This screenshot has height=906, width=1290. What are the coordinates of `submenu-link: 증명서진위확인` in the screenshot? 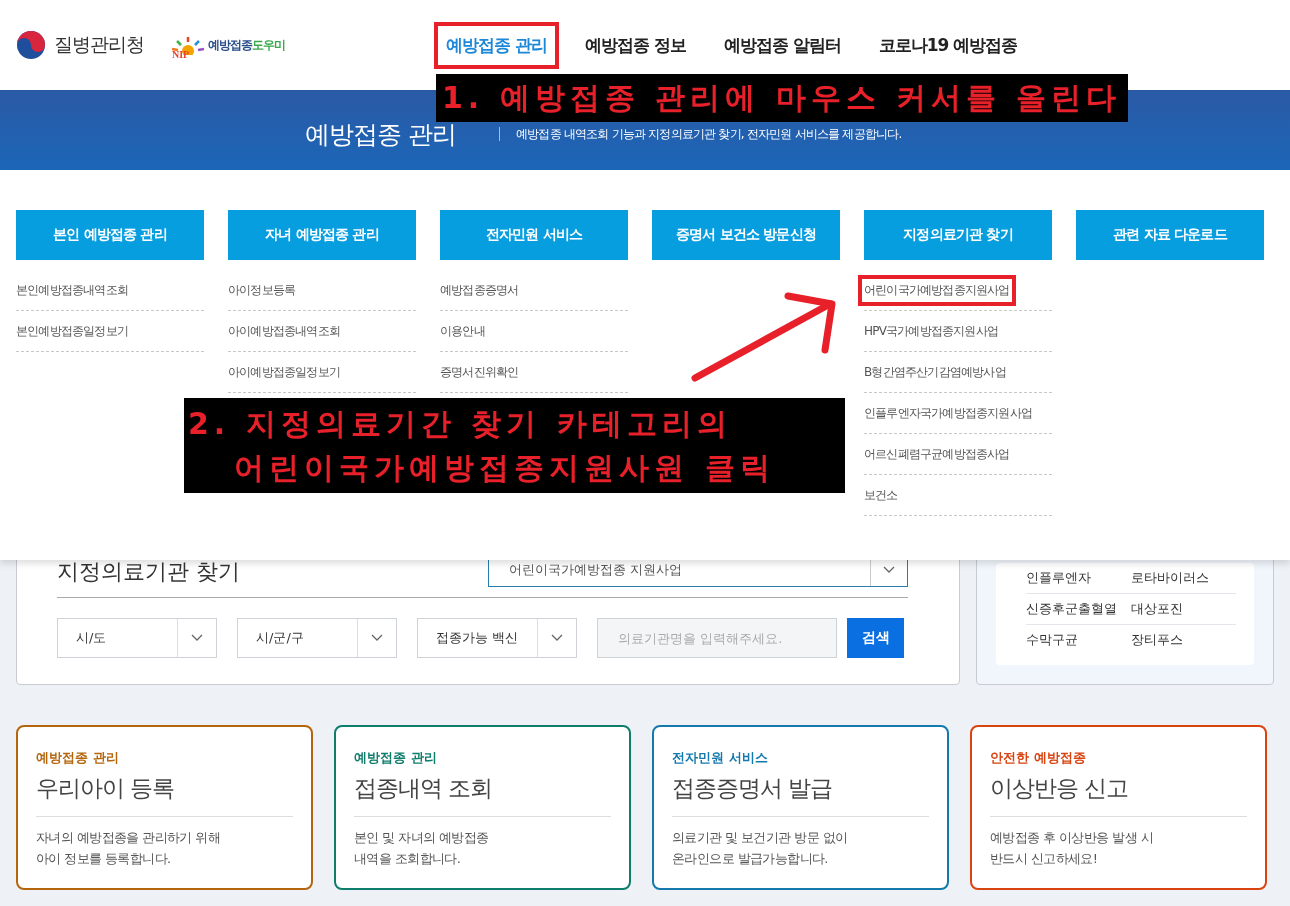 It's located at (479, 372).